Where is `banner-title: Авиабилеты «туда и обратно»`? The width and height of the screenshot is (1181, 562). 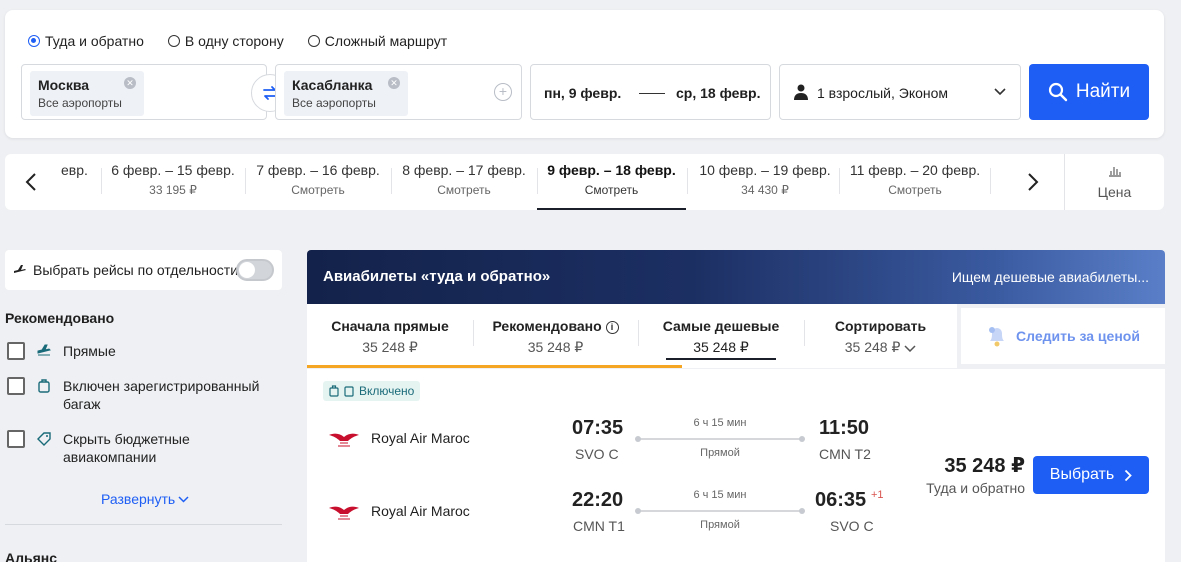 banner-title: Авиабилеты «туда и обратно» is located at coordinates (437, 276).